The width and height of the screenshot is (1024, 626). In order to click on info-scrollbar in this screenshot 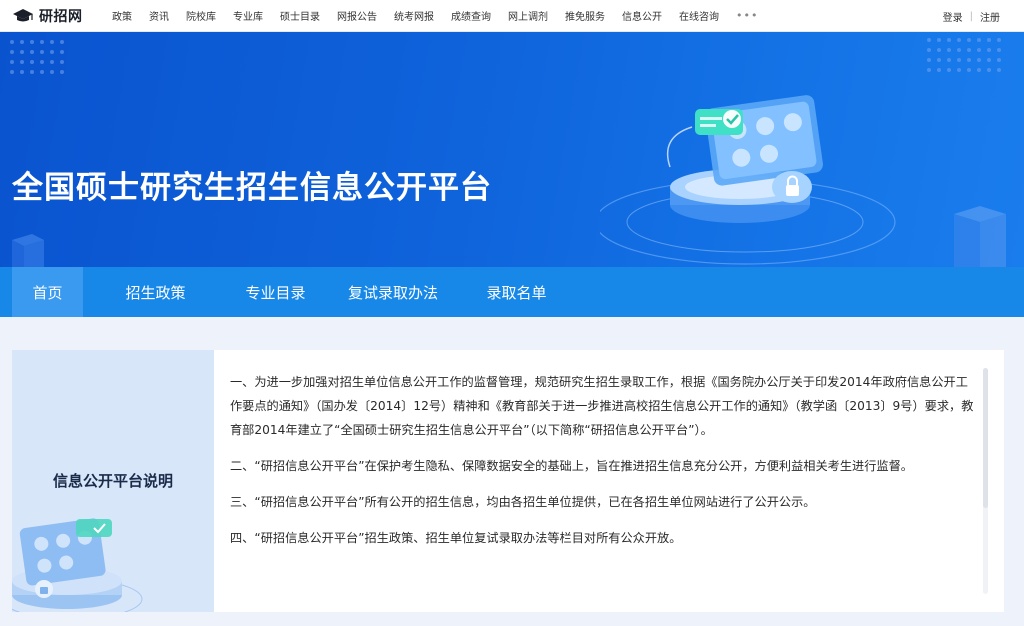, I will do `click(985, 481)`.